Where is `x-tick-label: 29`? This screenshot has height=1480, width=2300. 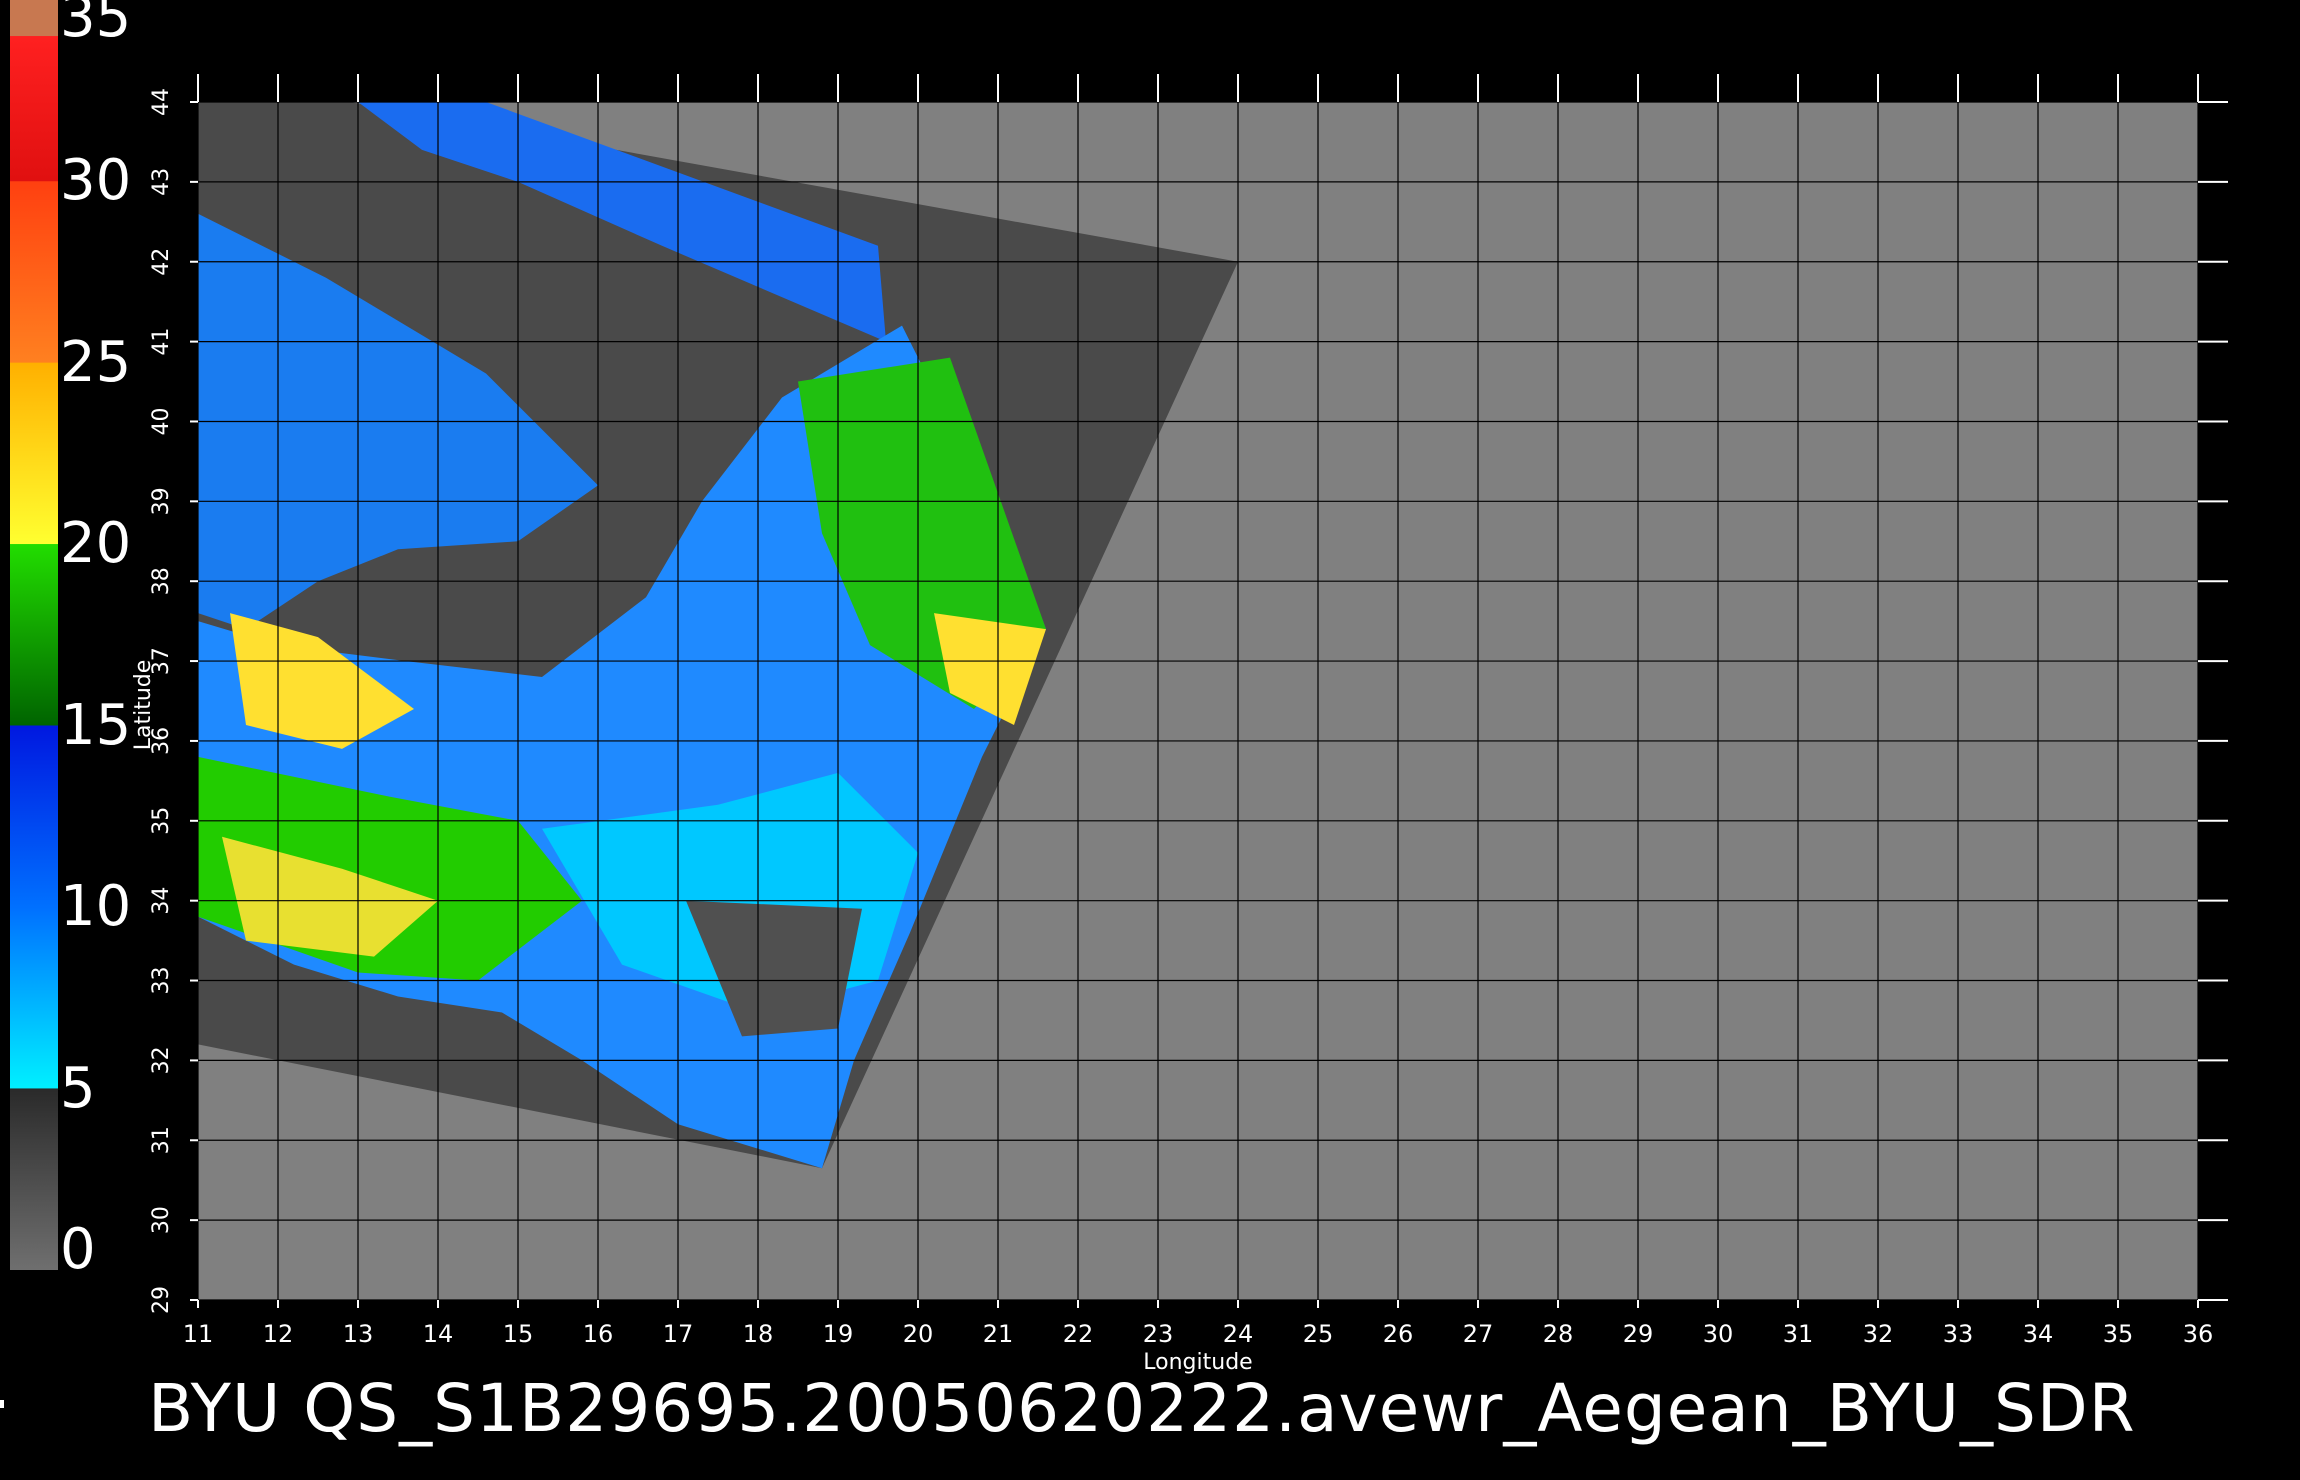
x-tick-label: 29 is located at coordinates (1638, 1334).